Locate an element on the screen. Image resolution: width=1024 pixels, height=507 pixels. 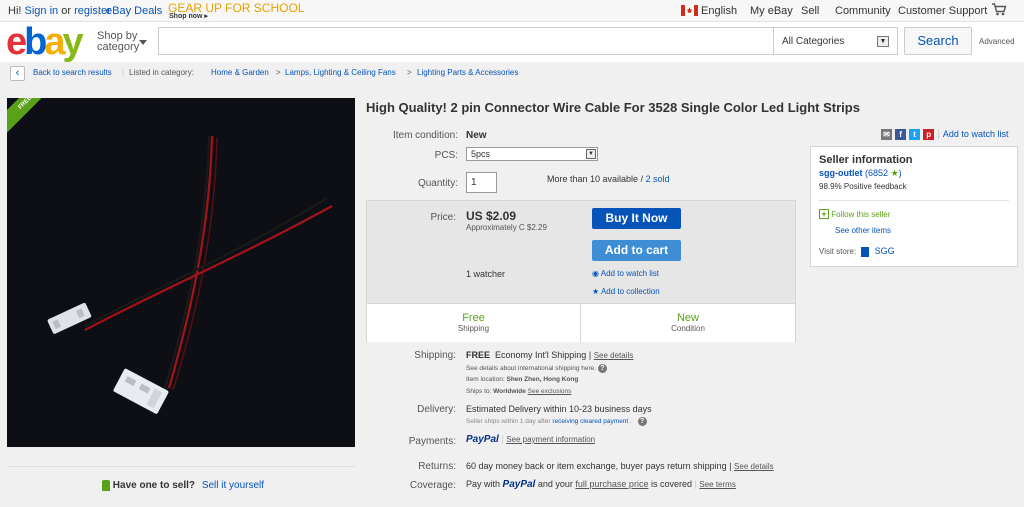
store-link: SGG is located at coordinates (885, 251).